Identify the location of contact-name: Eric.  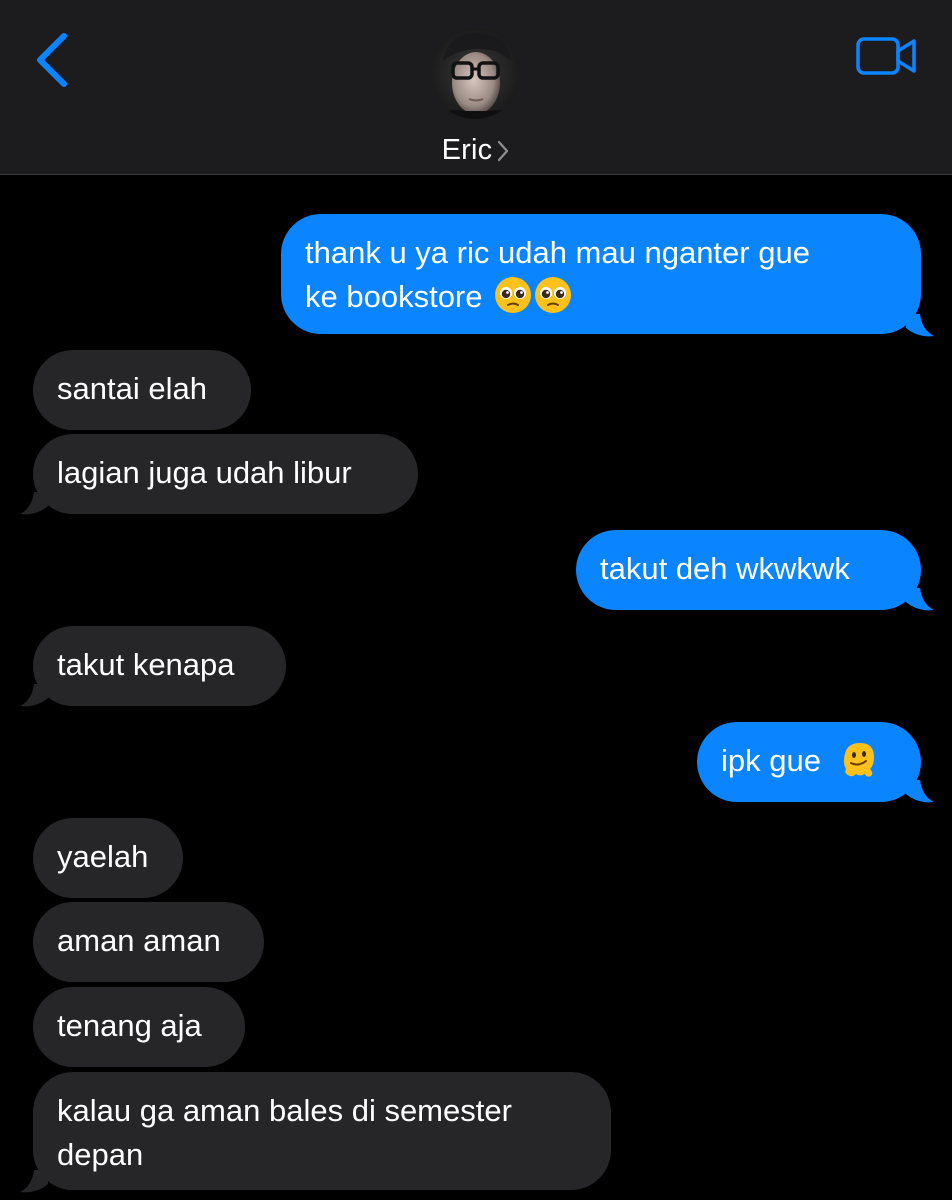
(467, 149).